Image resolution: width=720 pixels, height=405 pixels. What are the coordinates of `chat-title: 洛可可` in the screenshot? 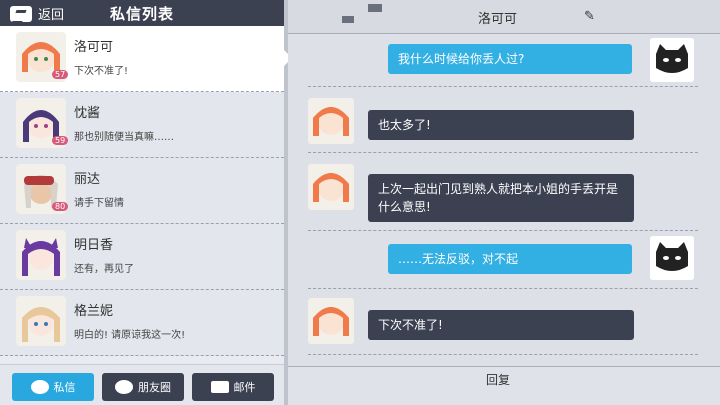 It's located at (498, 19).